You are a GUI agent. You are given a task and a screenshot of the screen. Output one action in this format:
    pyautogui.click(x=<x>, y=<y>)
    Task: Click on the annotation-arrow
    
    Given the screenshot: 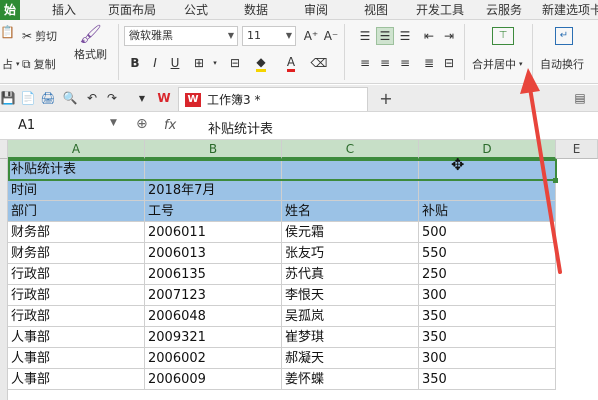 What is the action you would take?
    pyautogui.click(x=541, y=171)
    